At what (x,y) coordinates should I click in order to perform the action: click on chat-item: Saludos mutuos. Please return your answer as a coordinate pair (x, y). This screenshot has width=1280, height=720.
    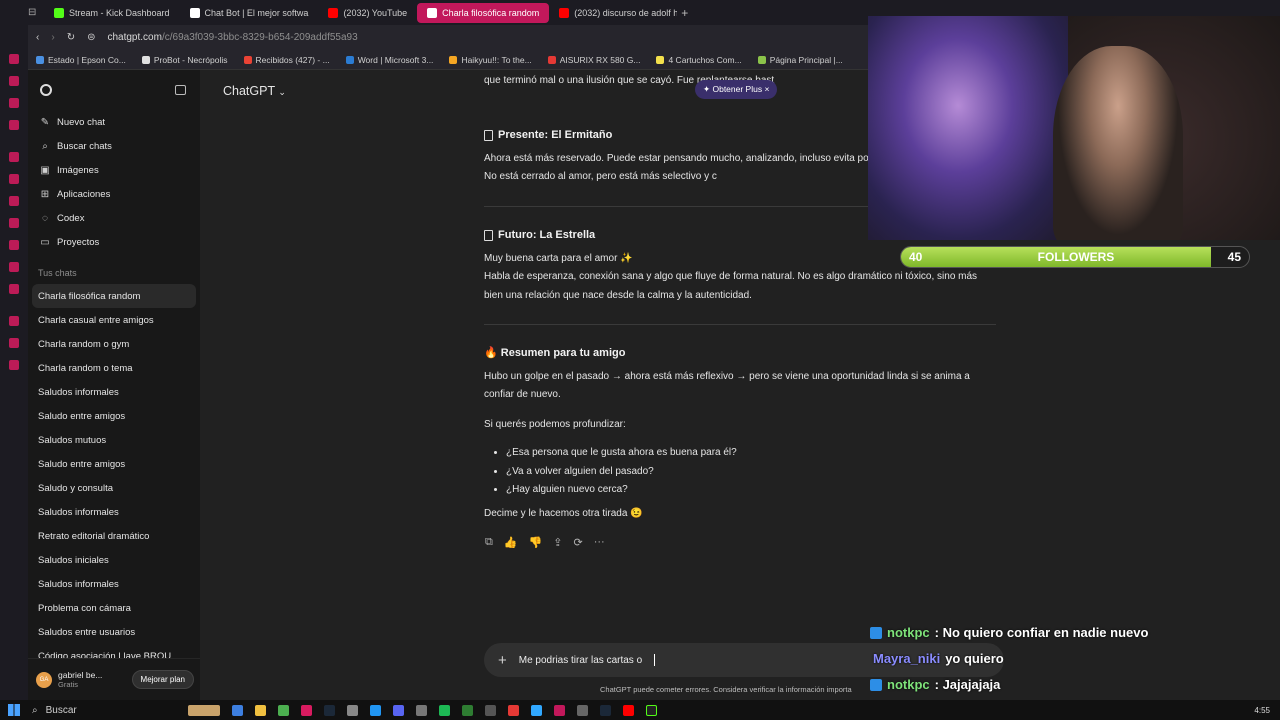
    Looking at the image, I should click on (114, 440).